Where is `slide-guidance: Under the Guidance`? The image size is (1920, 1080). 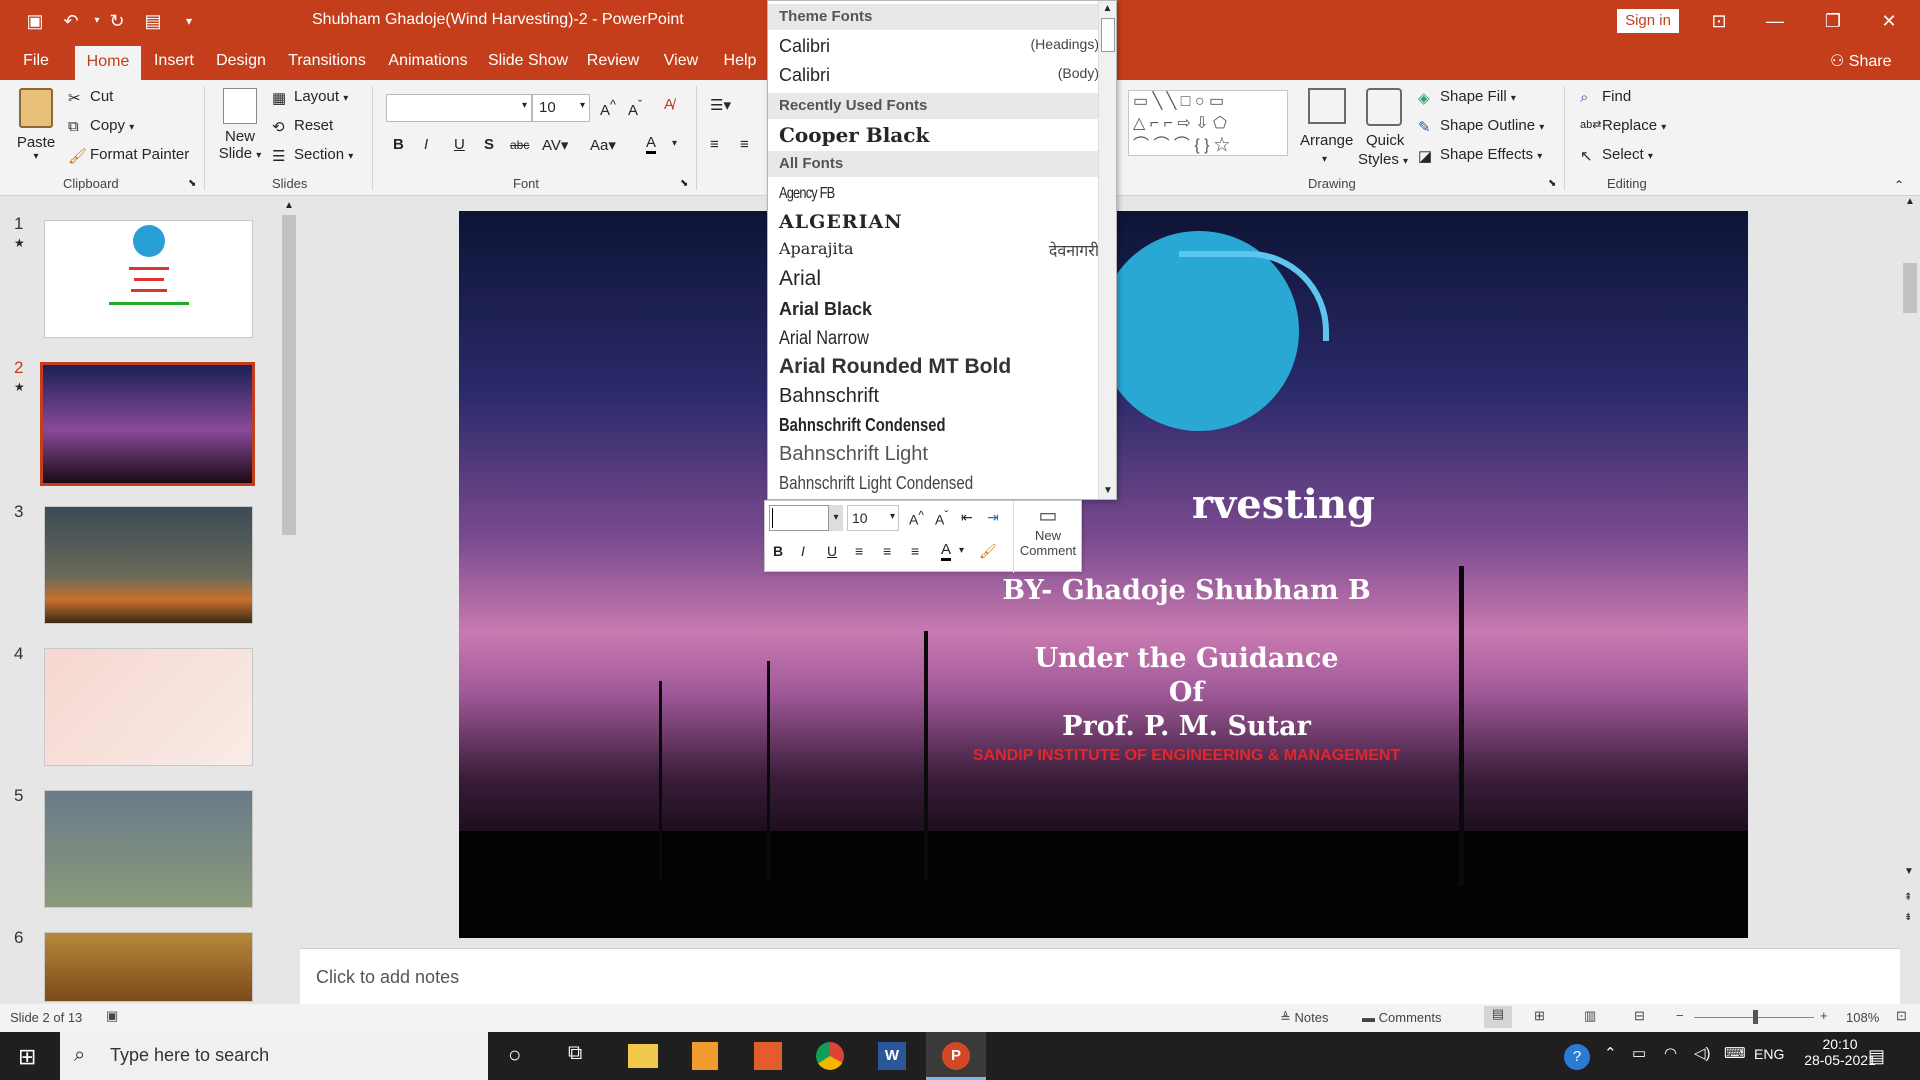 slide-guidance: Under the Guidance is located at coordinates (1103, 658).